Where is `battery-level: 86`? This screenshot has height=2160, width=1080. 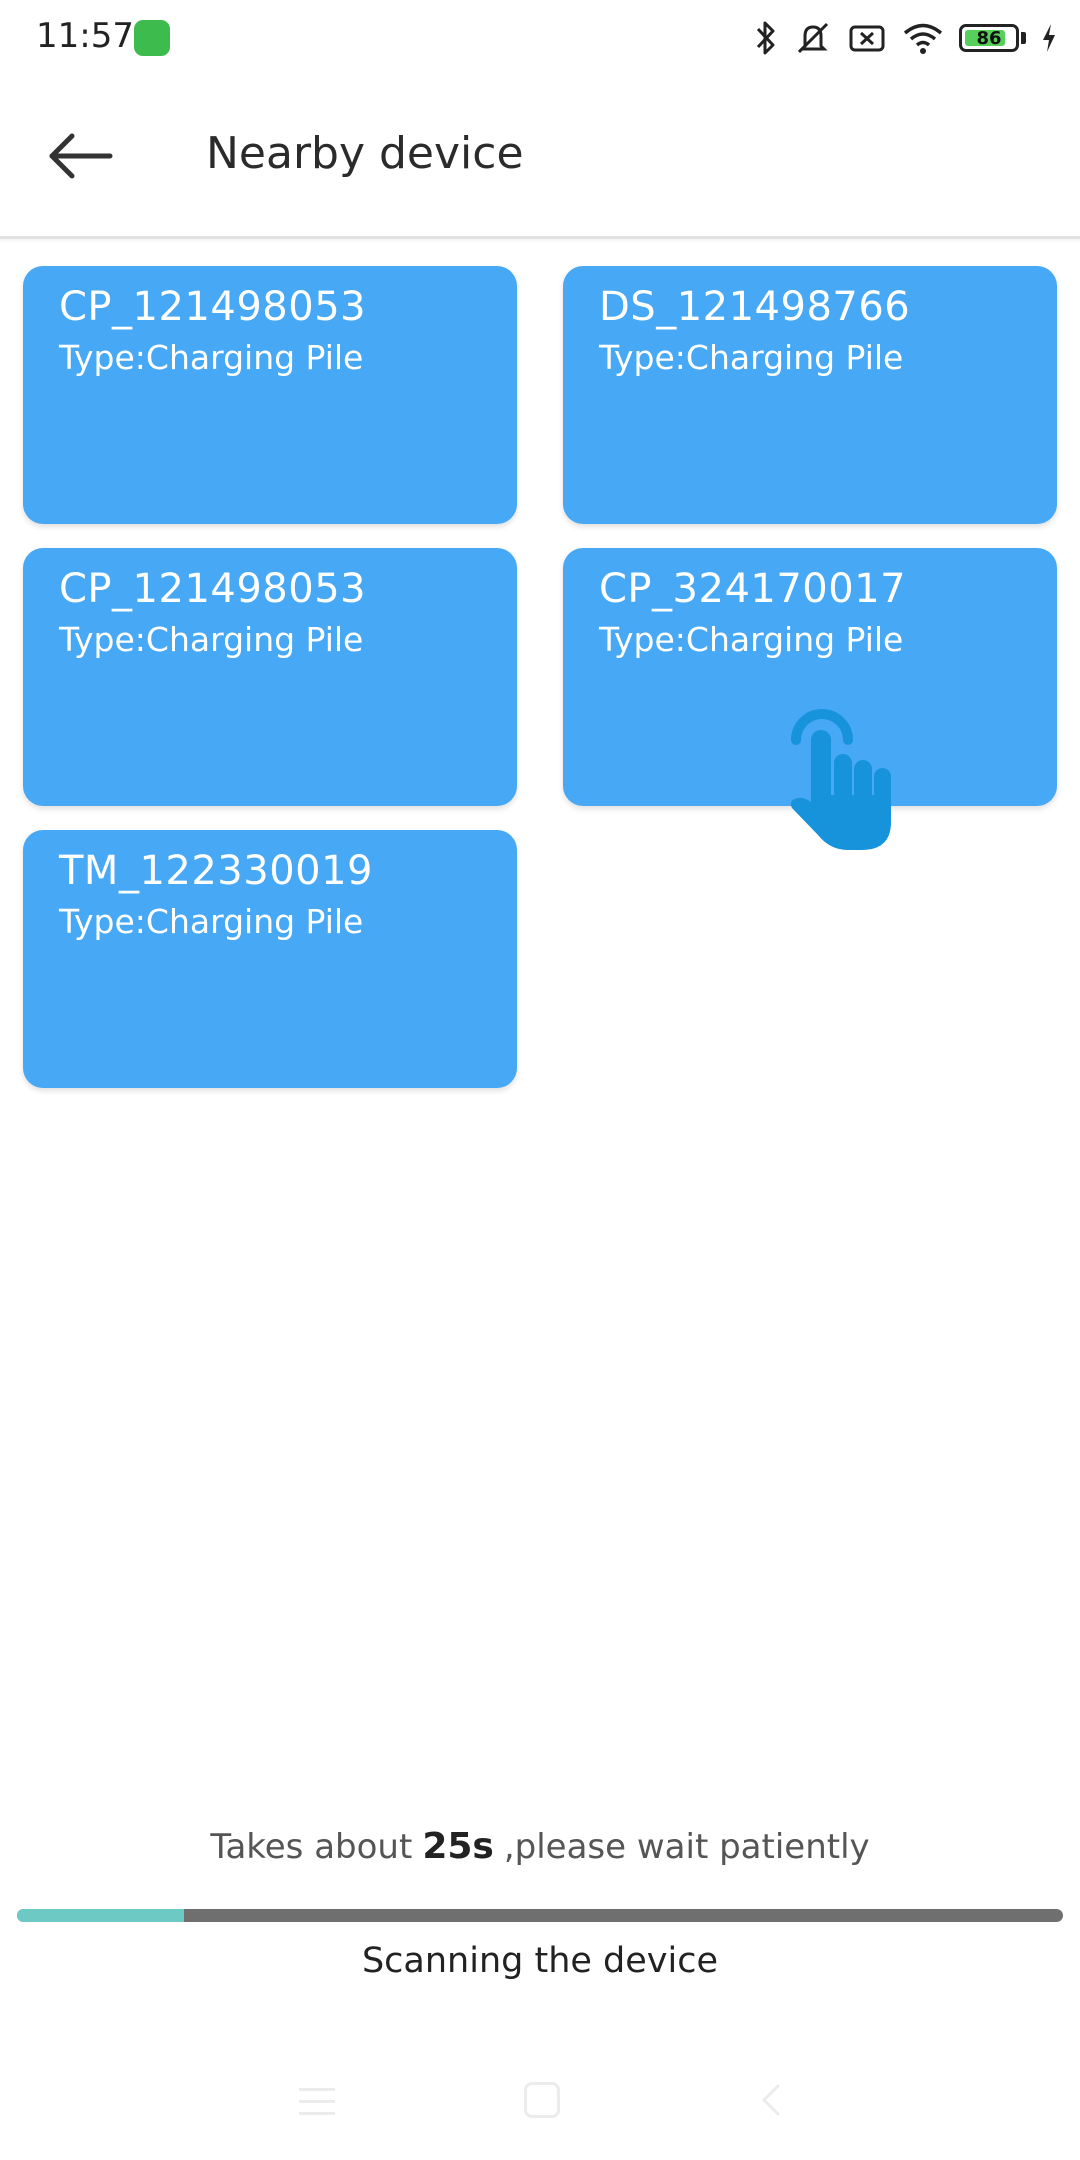
battery-level: 86 is located at coordinates (989, 38).